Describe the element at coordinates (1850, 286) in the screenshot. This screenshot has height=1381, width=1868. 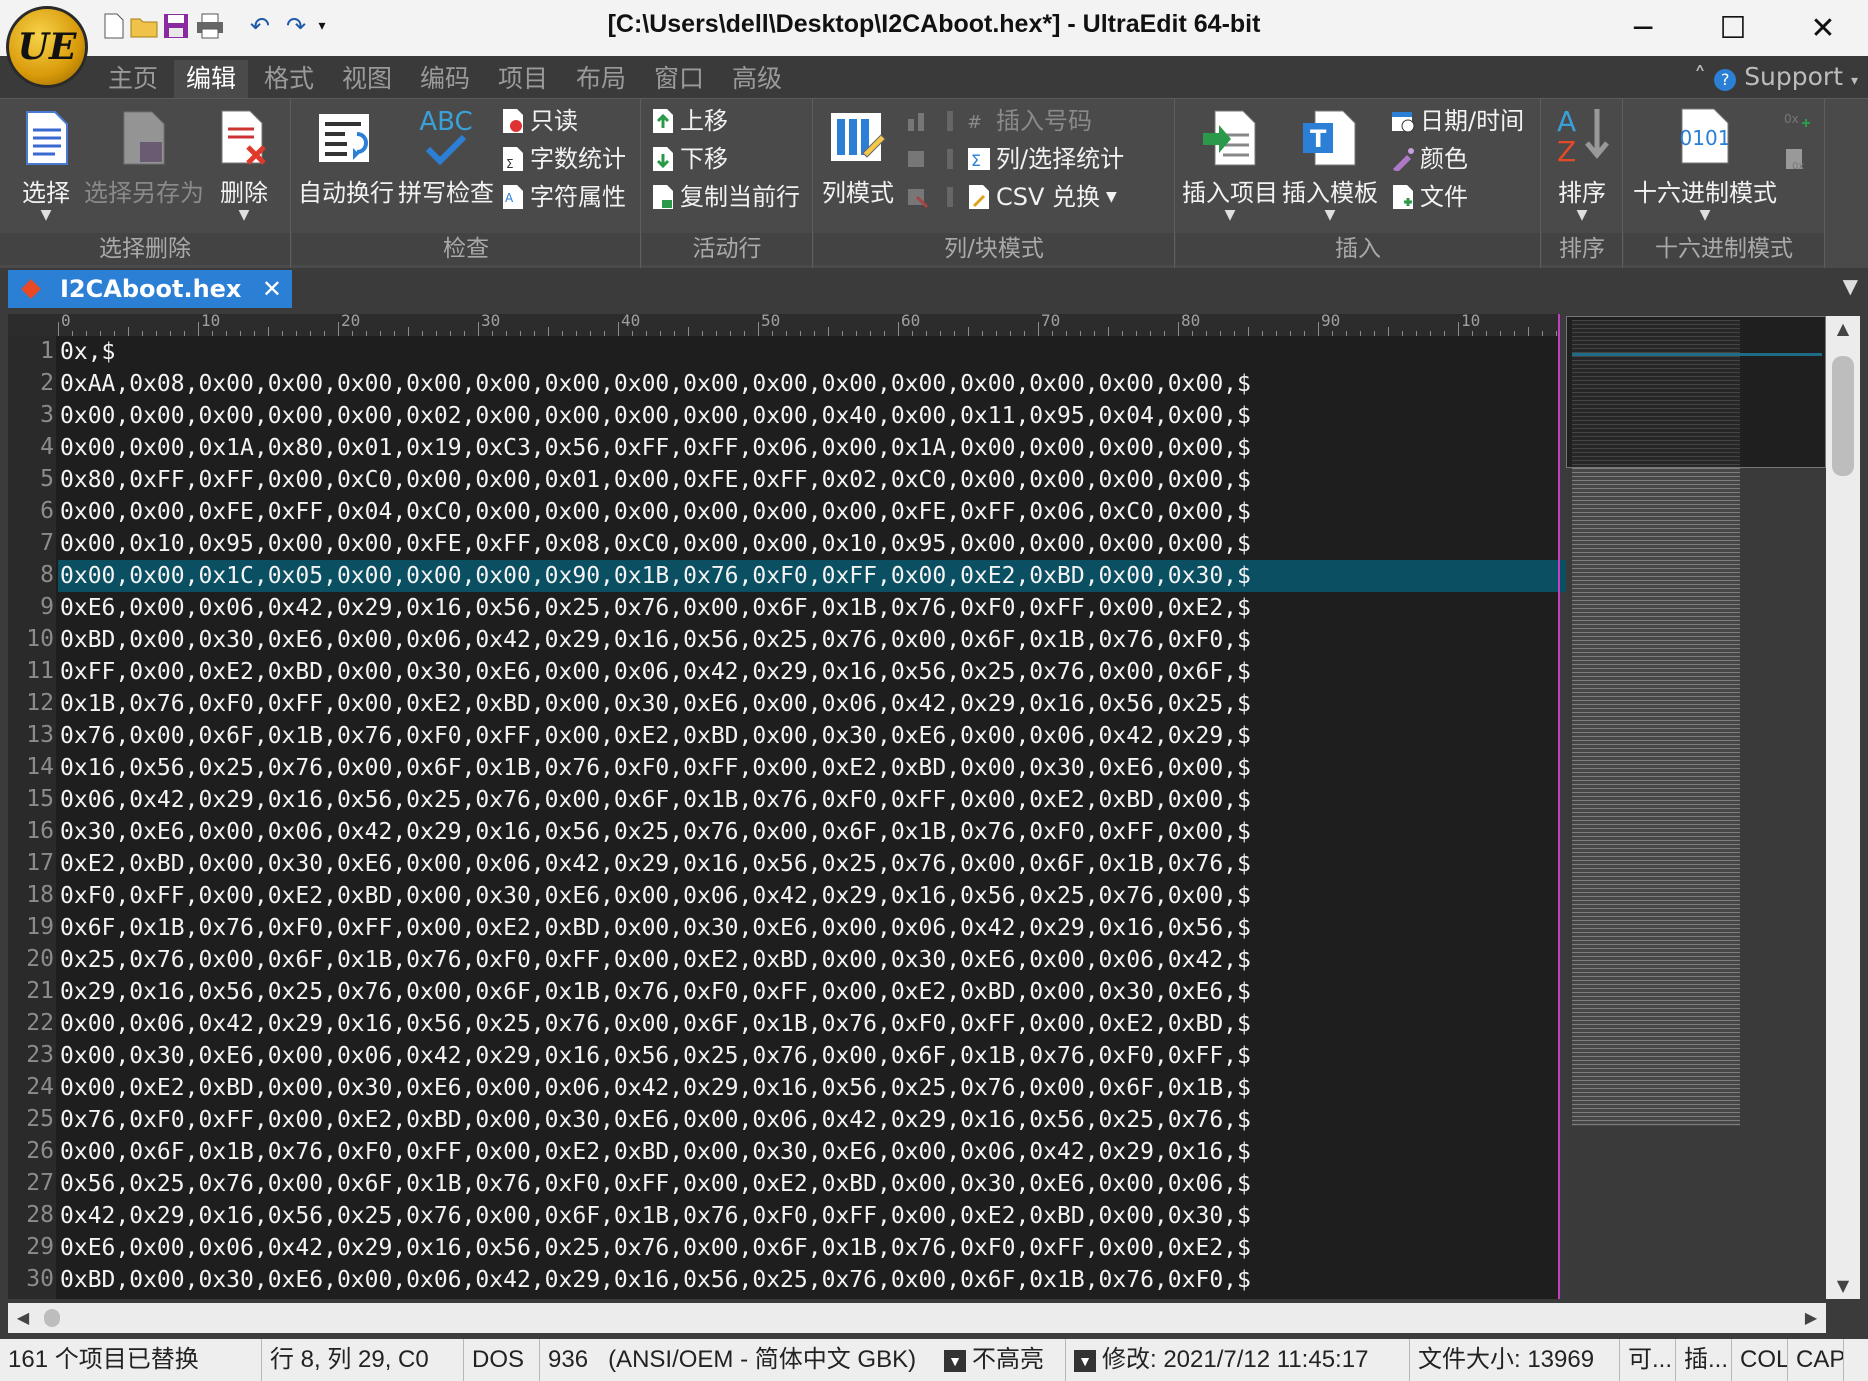
I see `tab-list-dropdown-icon: ▼` at that location.